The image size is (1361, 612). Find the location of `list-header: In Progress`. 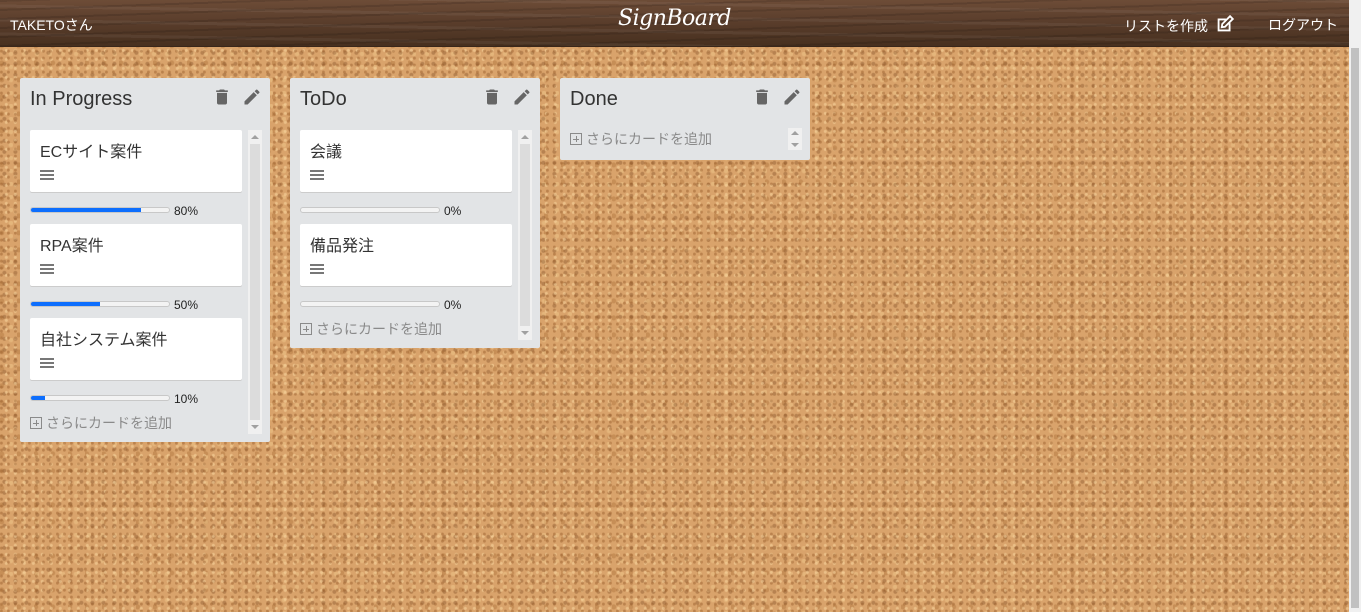

list-header: In Progress is located at coordinates (145, 101).